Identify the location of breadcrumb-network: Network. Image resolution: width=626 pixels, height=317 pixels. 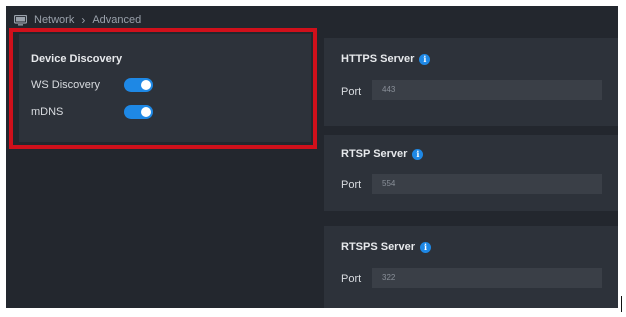
(54, 20).